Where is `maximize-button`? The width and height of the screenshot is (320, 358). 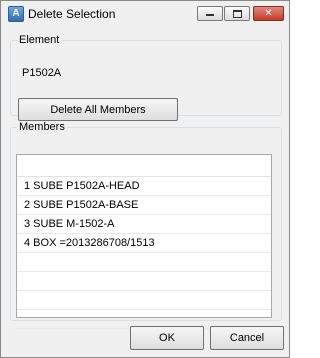
maximize-button is located at coordinates (237, 13).